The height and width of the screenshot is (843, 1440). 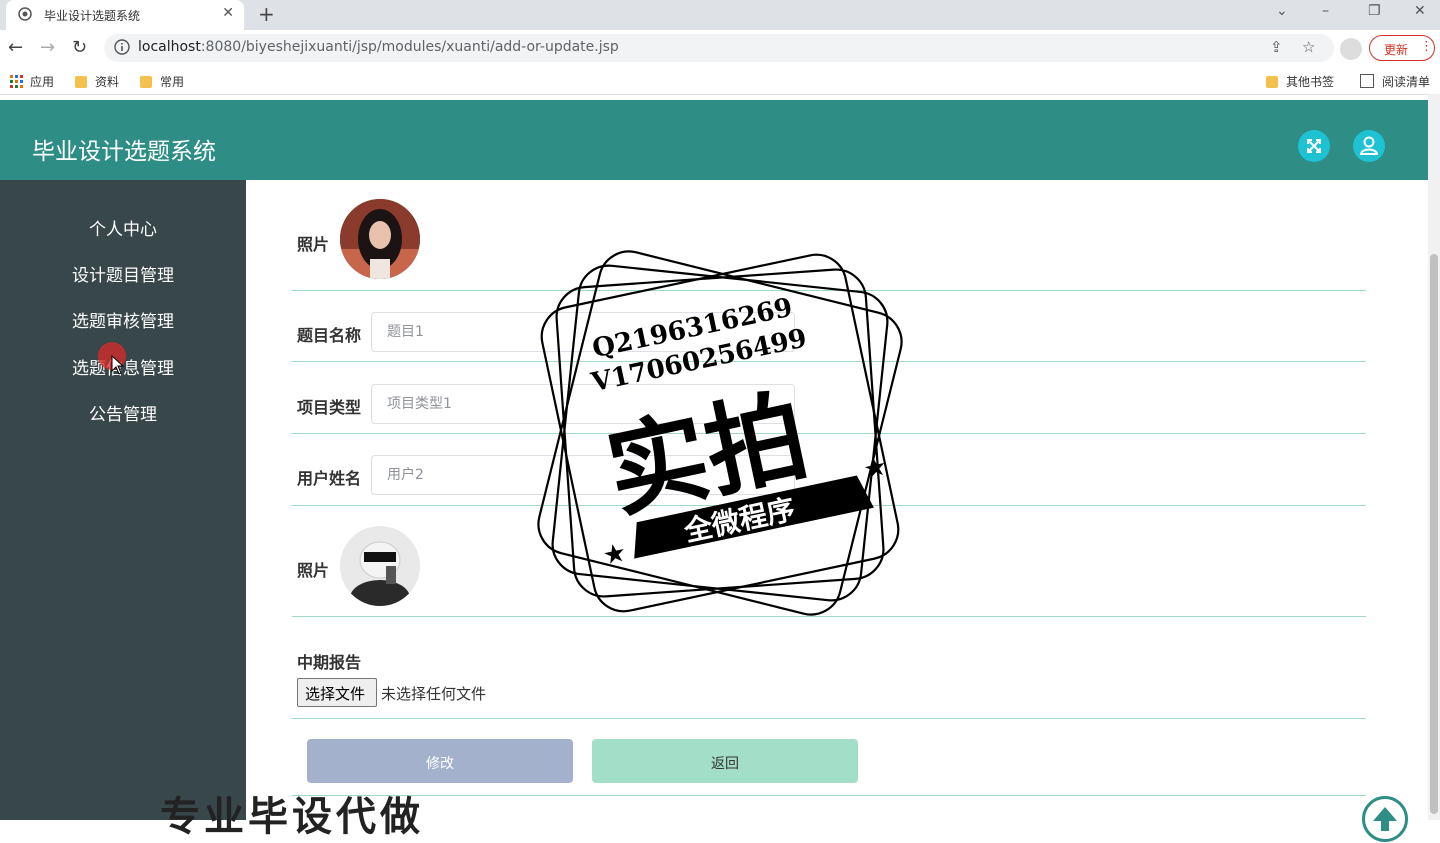 What do you see at coordinates (440, 761) in the screenshot?
I see `modify-button: 修改` at bounding box center [440, 761].